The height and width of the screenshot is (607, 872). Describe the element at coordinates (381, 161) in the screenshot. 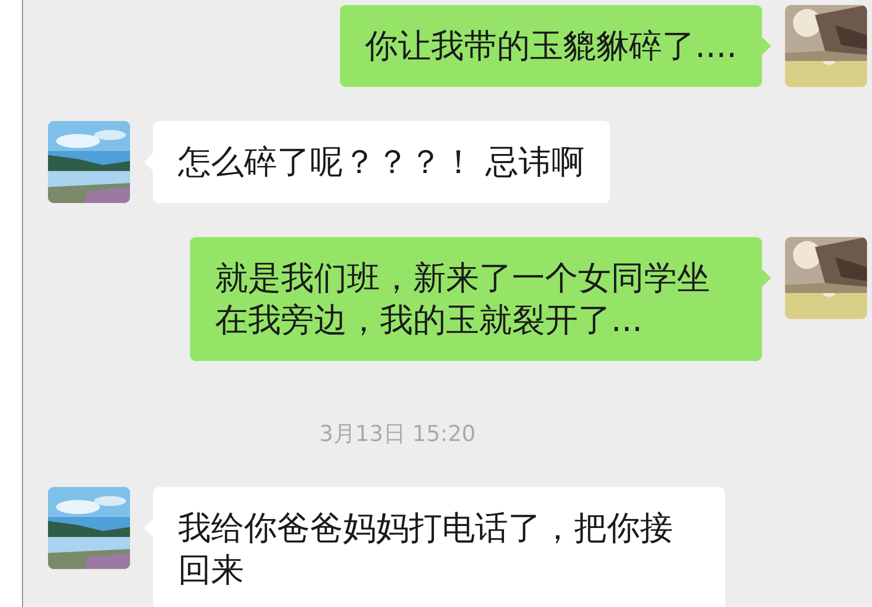

I see `message-text: 怎么碎了呢？？？！ 忌讳啊` at that location.